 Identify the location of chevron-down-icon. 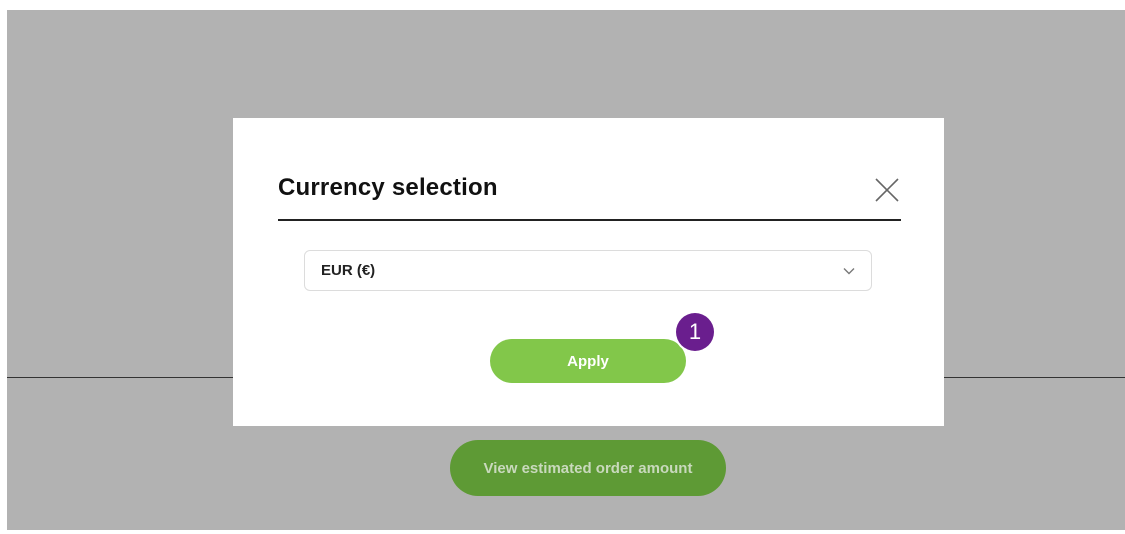
(849, 270).